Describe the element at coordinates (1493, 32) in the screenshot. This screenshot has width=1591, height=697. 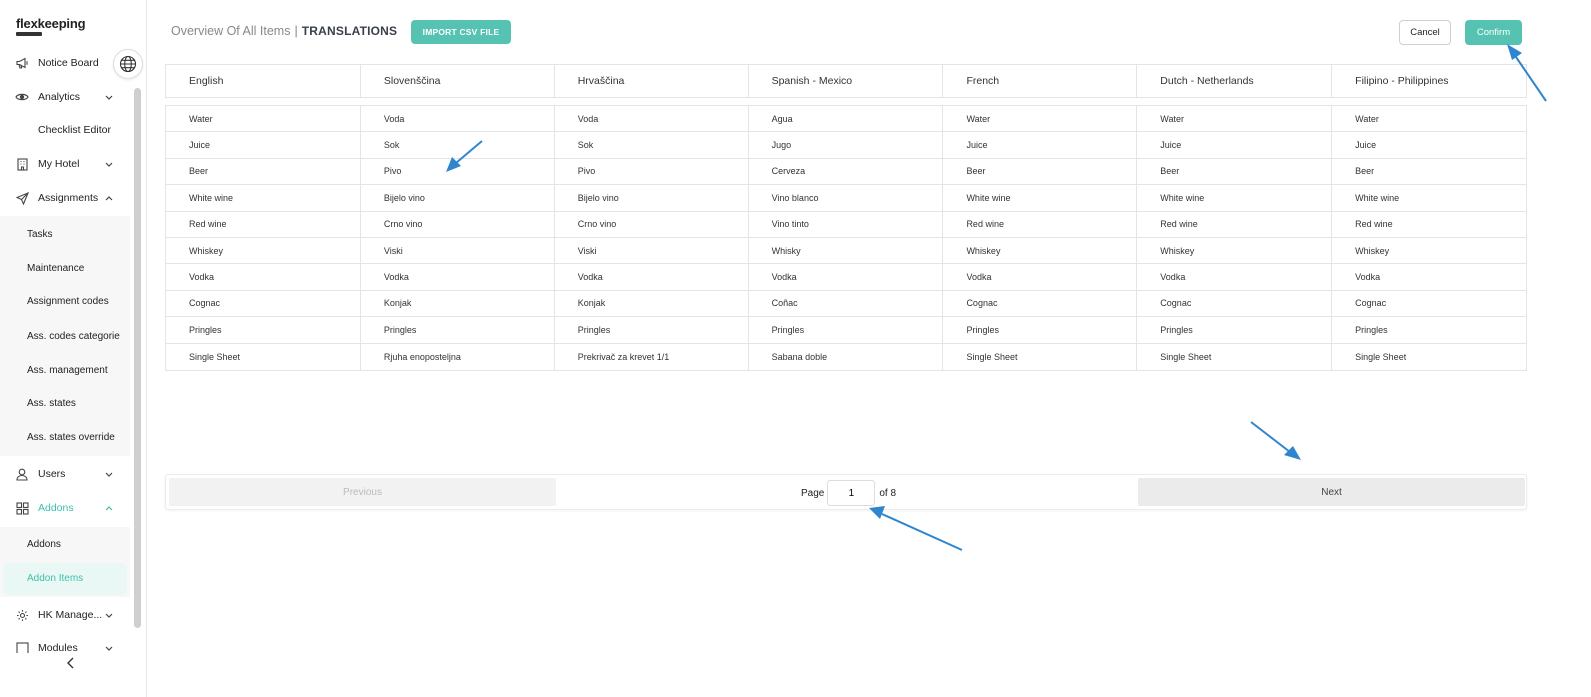
I see `confirm-button: Confirm` at that location.